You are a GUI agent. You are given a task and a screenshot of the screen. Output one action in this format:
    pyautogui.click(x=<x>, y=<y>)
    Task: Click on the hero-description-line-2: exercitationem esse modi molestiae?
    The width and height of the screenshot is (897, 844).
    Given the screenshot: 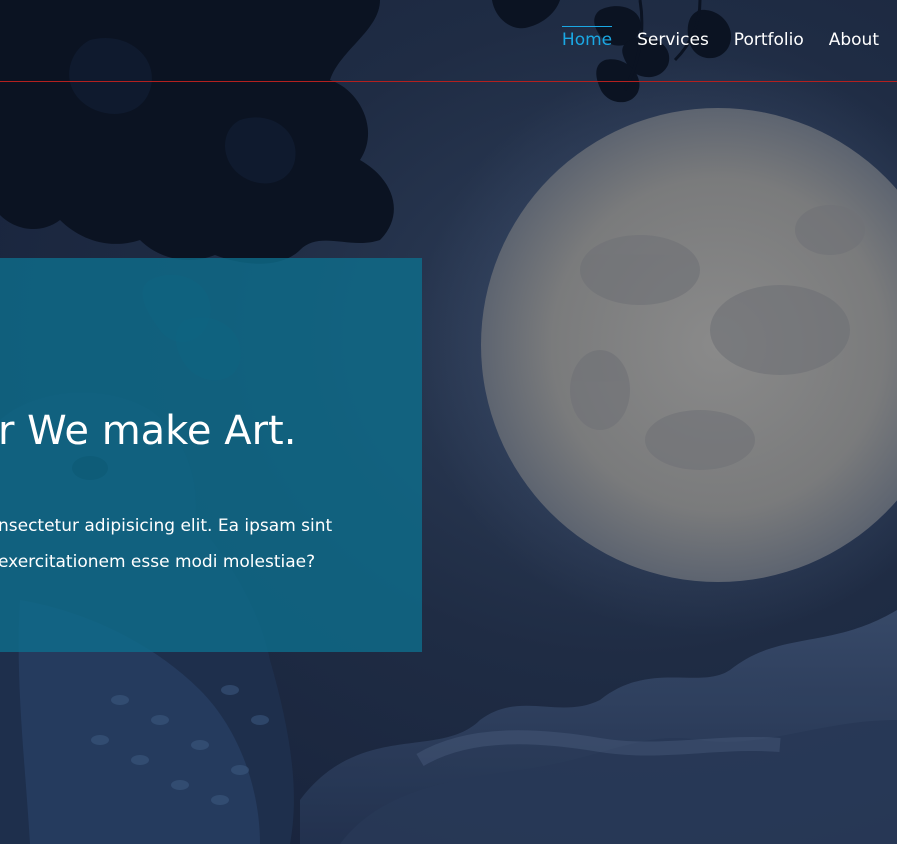 What is the action you would take?
    pyautogui.click(x=158, y=562)
    